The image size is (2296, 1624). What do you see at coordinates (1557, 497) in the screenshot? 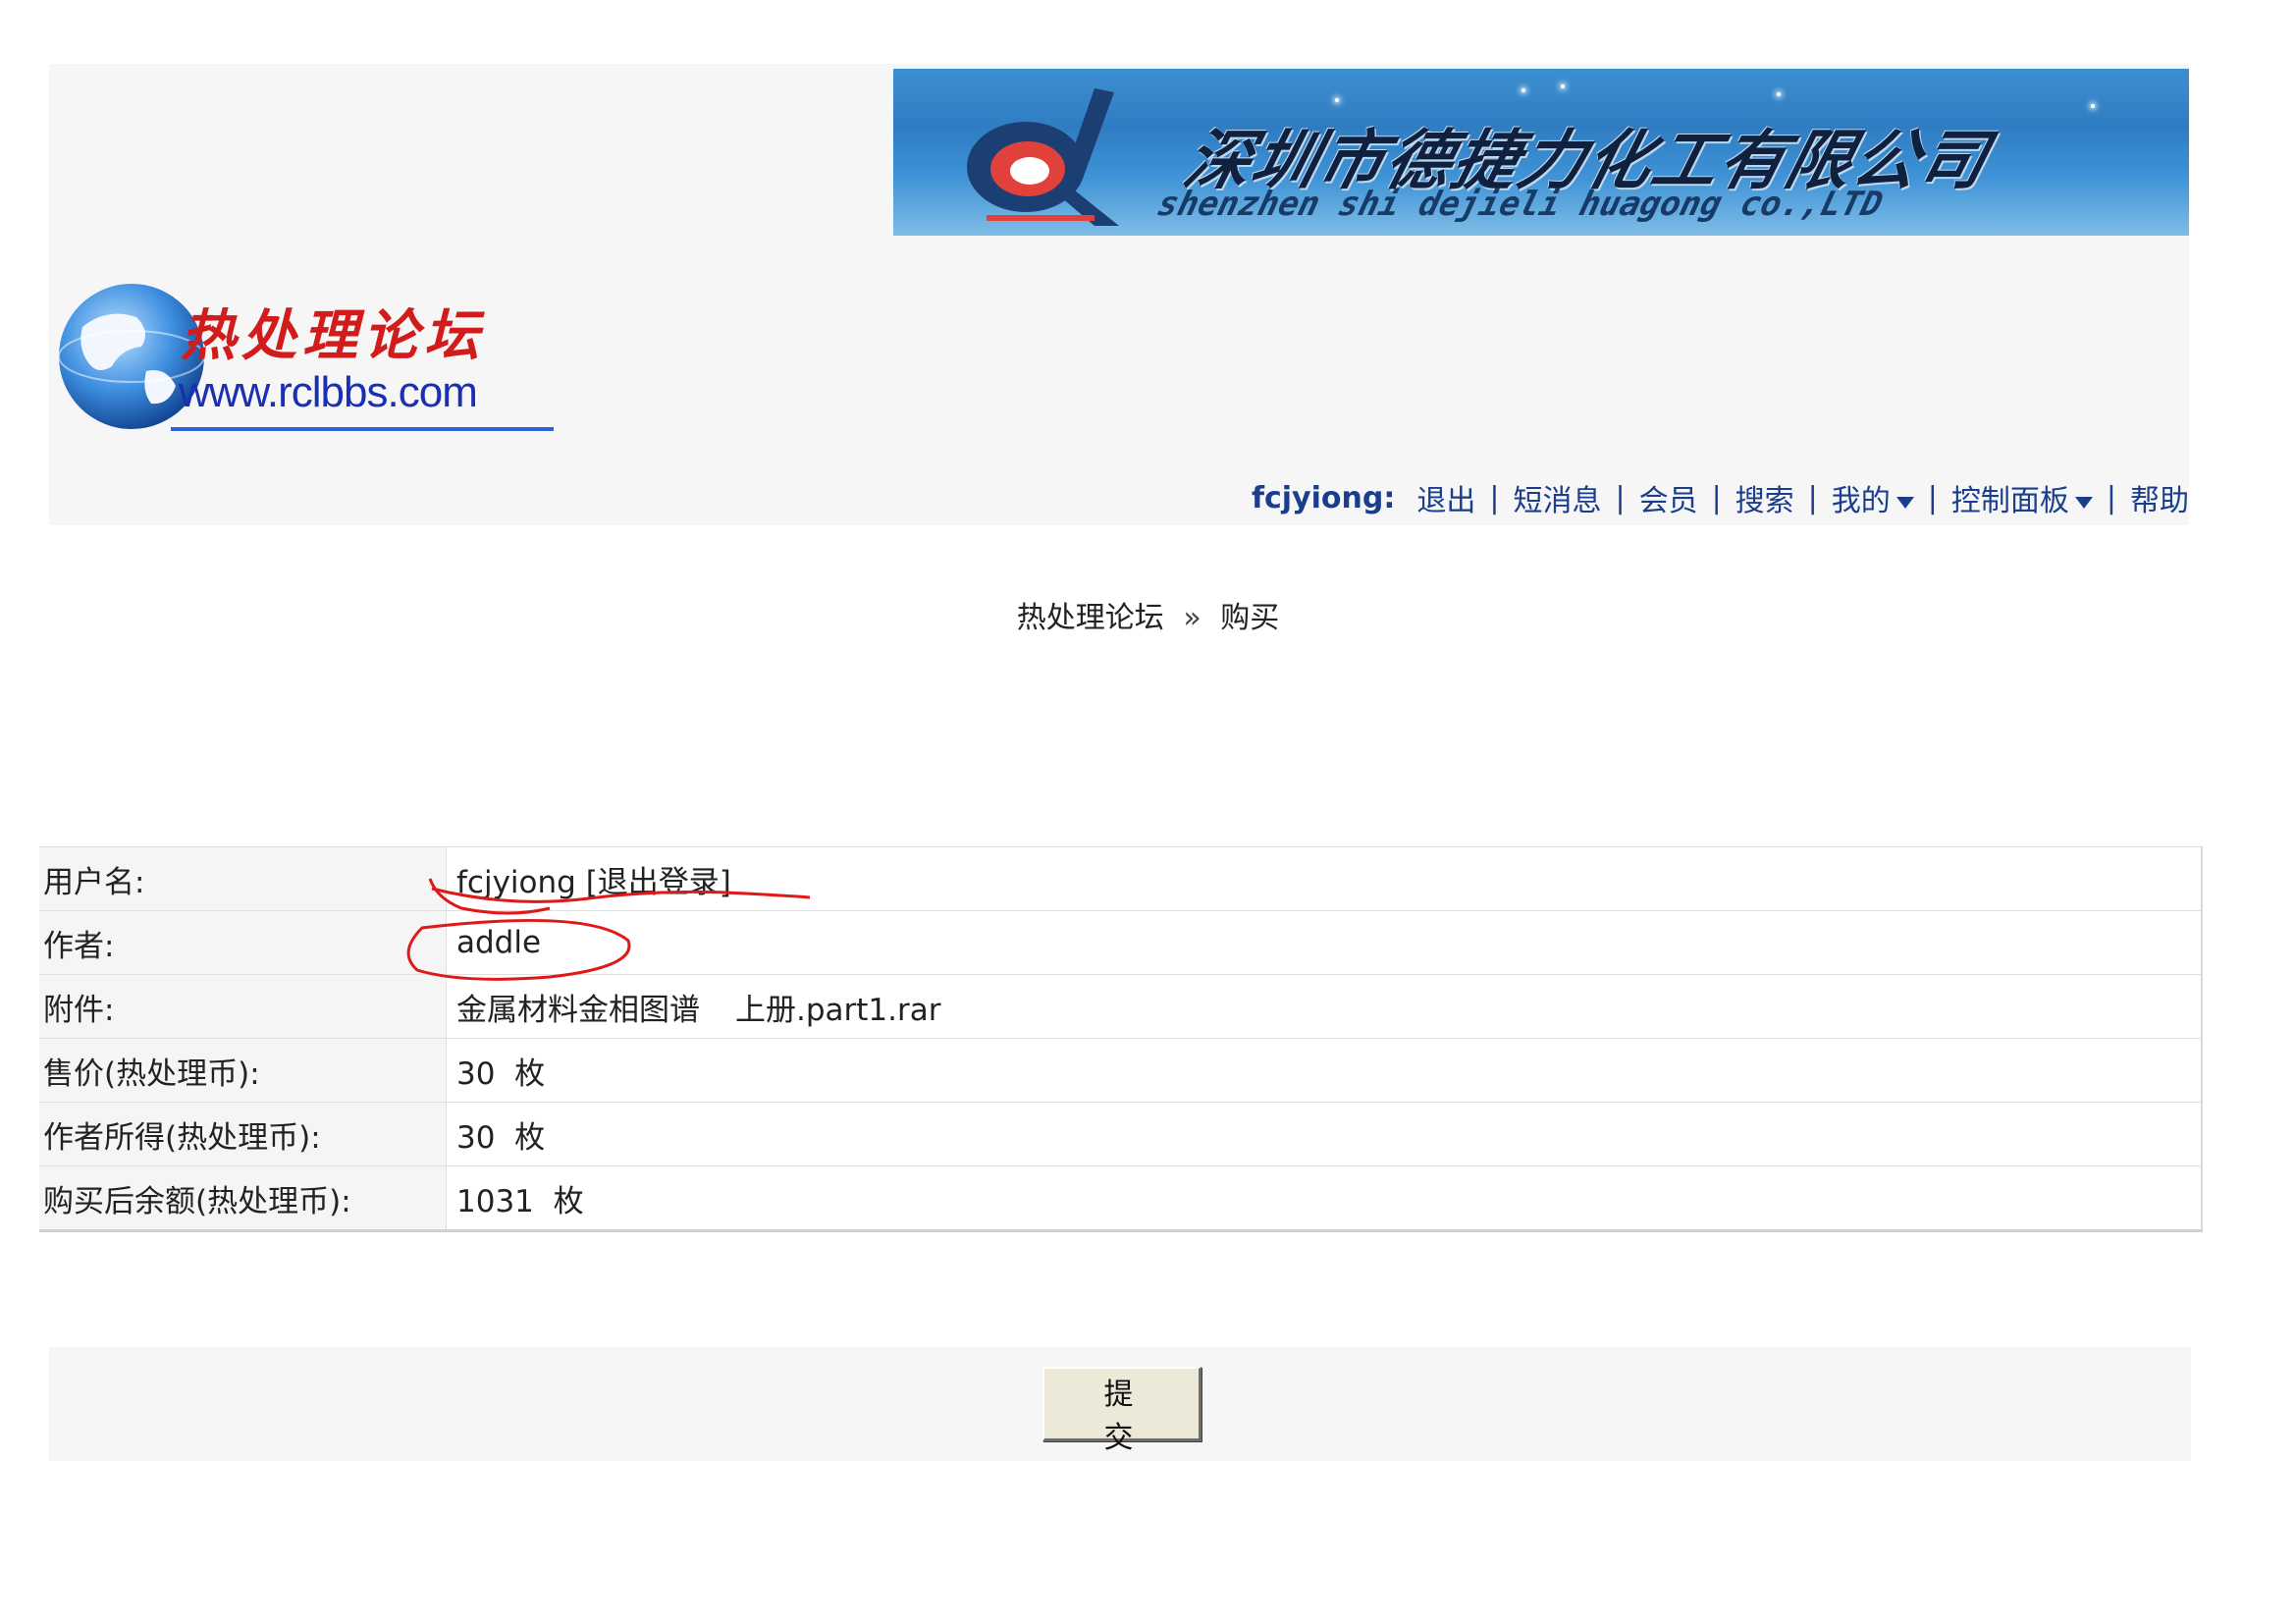
I see `nav-messages-link: 短消息` at bounding box center [1557, 497].